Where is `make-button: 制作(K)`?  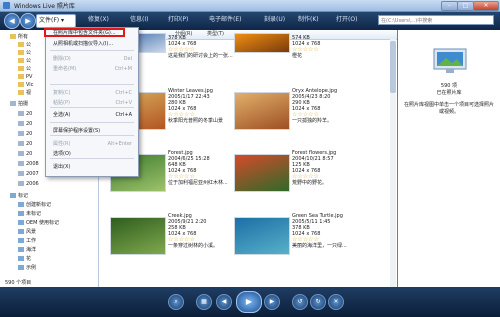 make-button: 制作(K) is located at coordinates (308, 20).